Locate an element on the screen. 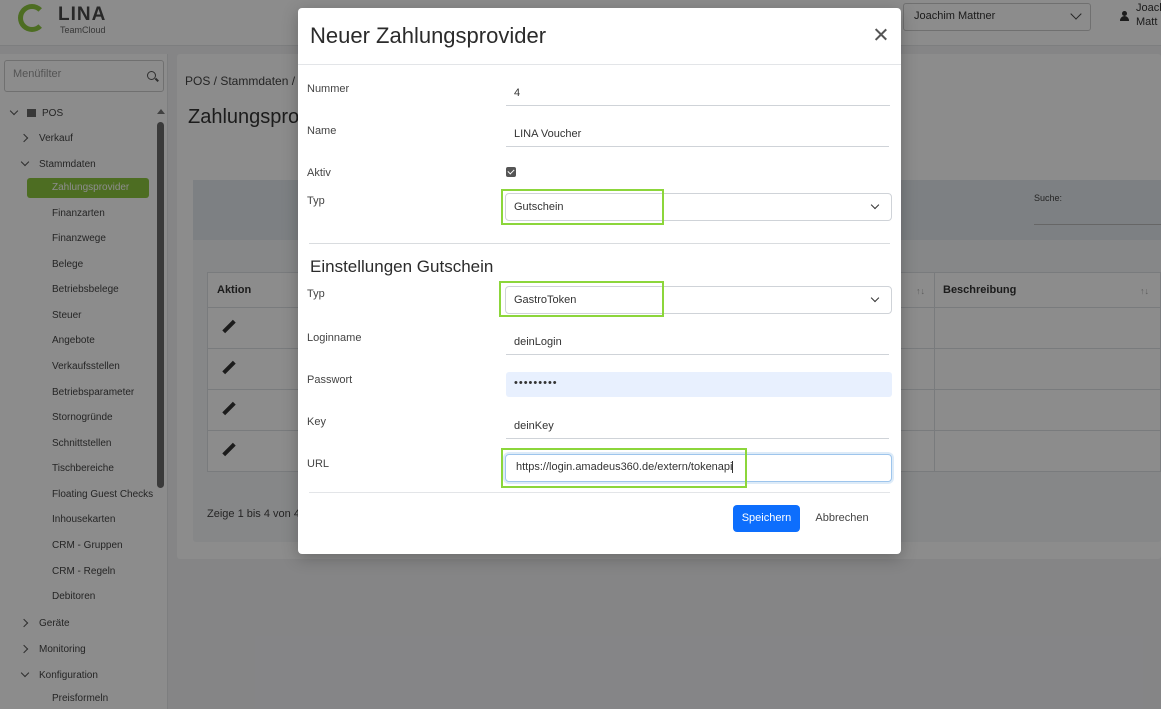 The image size is (1161, 709). label-aktiv: Aktiv is located at coordinates (319, 173).